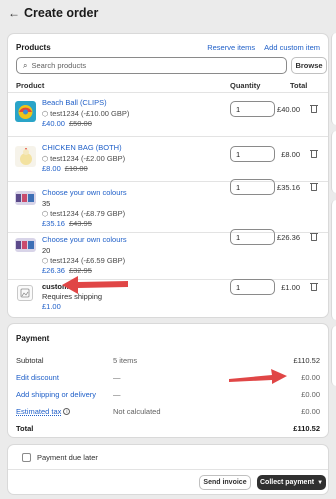 Image resolution: width=336 pixels, height=499 pixels. What do you see at coordinates (82, 147) in the screenshot?
I see `product-name-link: CHICKEN BAG (BOTH)` at bounding box center [82, 147].